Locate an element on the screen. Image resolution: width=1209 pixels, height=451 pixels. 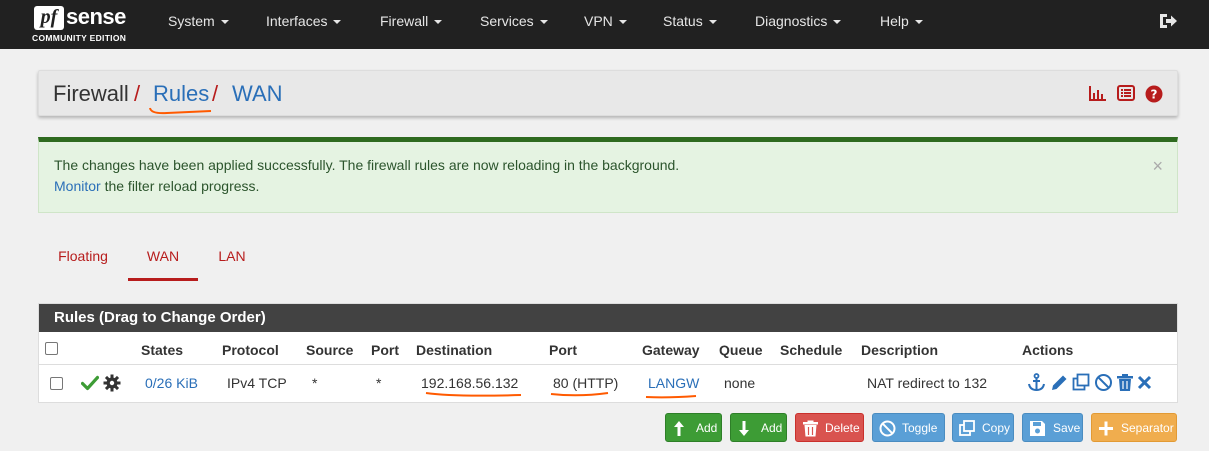
column-header-queue: Queue is located at coordinates (741, 350).